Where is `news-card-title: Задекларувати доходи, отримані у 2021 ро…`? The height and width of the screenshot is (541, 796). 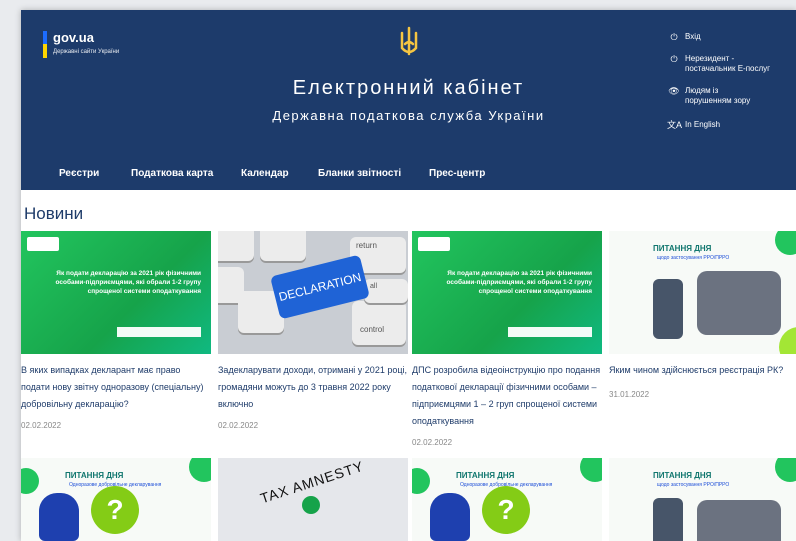 news-card-title: Задекларувати доходи, отримані у 2021 ро… is located at coordinates (313, 387).